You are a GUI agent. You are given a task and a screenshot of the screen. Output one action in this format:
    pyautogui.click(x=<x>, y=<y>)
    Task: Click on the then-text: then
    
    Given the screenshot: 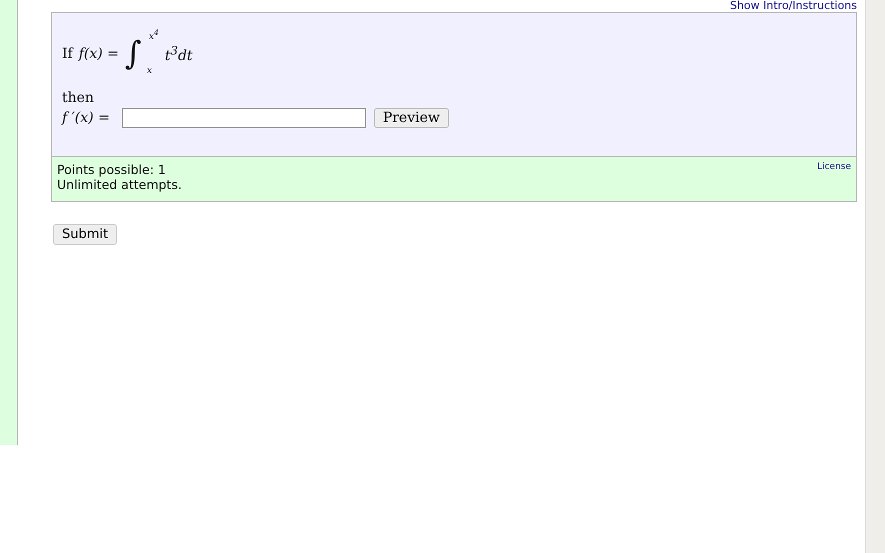 What is the action you would take?
    pyautogui.click(x=78, y=98)
    